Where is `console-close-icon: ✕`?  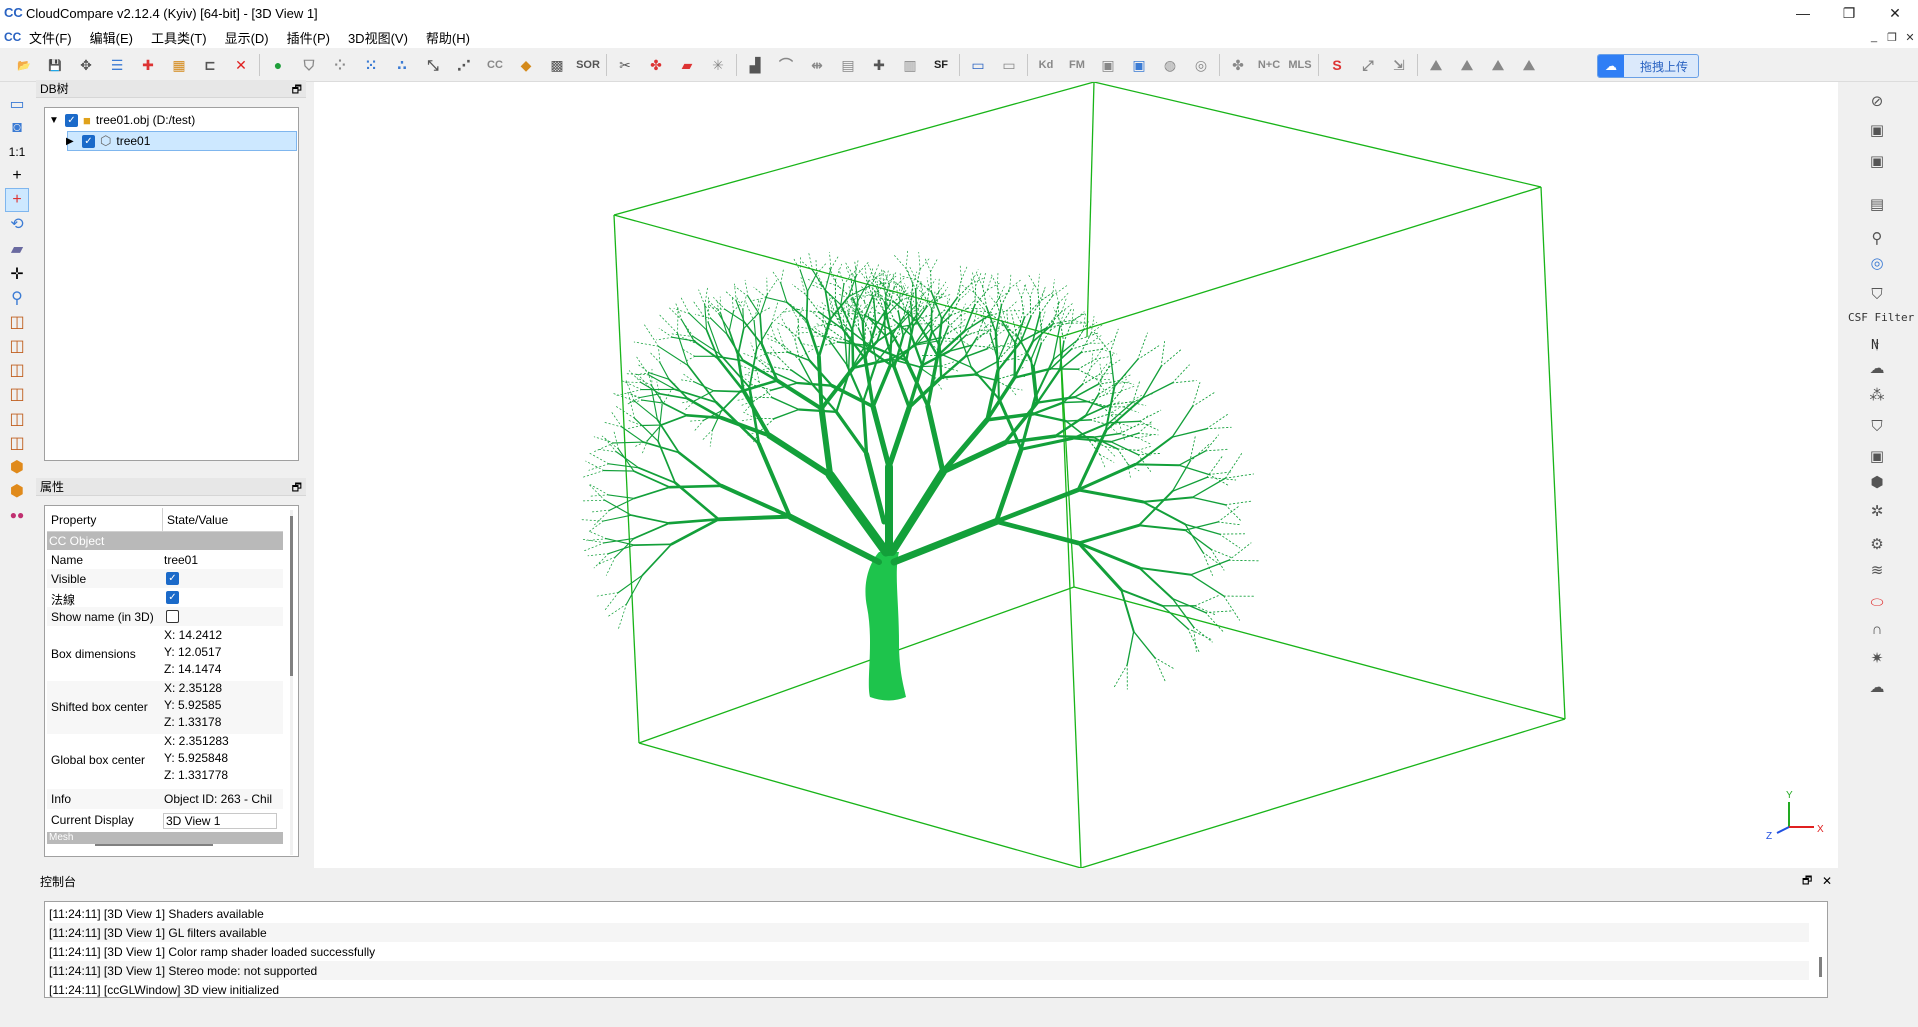
console-close-icon: ✕ is located at coordinates (1827, 881).